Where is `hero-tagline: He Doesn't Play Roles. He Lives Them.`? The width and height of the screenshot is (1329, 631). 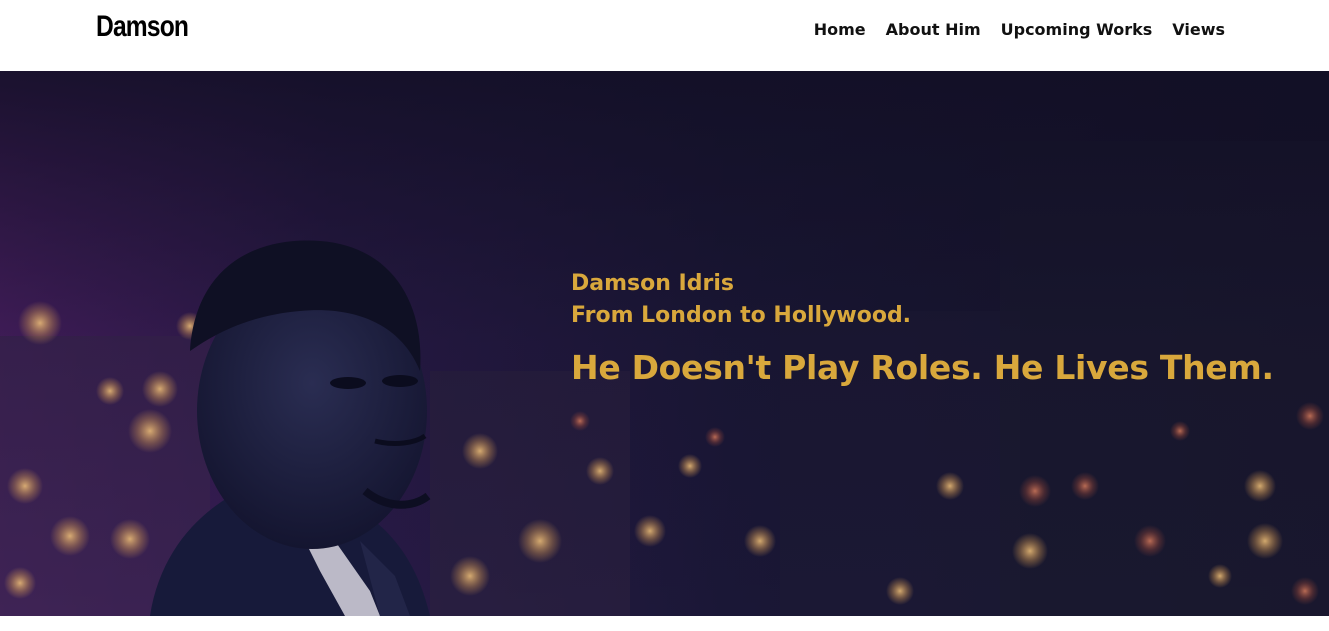 hero-tagline: He Doesn't Play Roles. He Lives Them. is located at coordinates (922, 367).